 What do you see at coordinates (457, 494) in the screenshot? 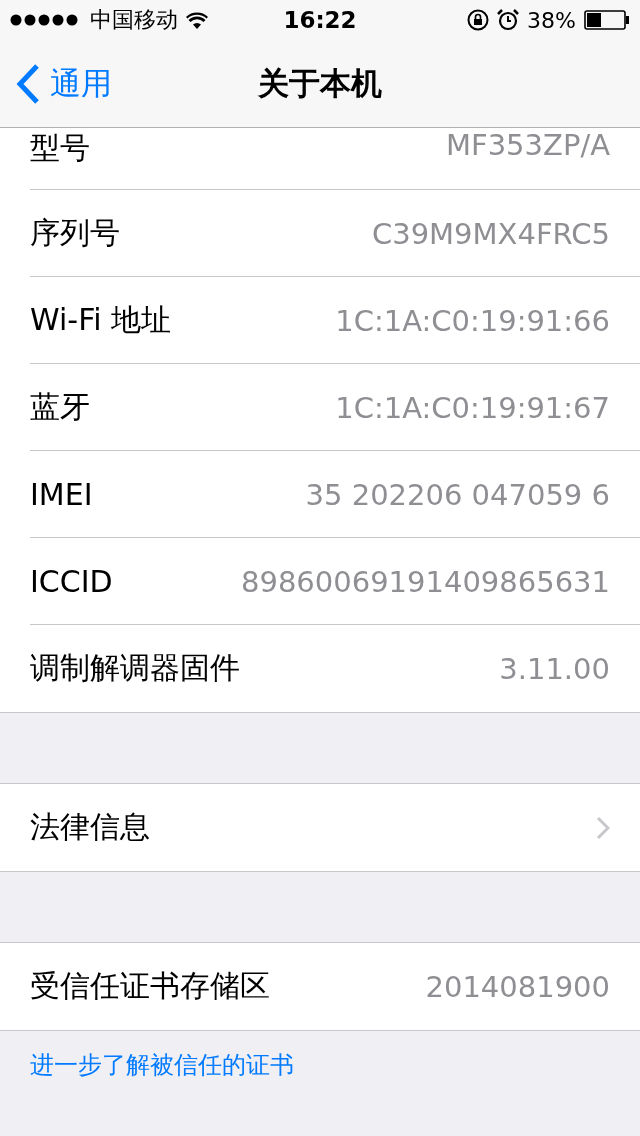
I see `row-value: 35 202206 047059 6` at bounding box center [457, 494].